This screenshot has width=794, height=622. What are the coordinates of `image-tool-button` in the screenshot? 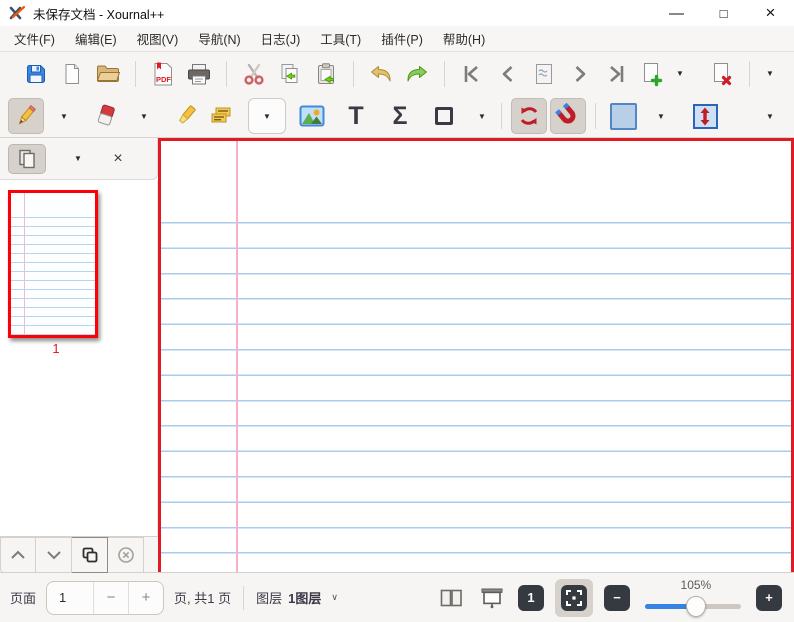 It's located at (312, 116).